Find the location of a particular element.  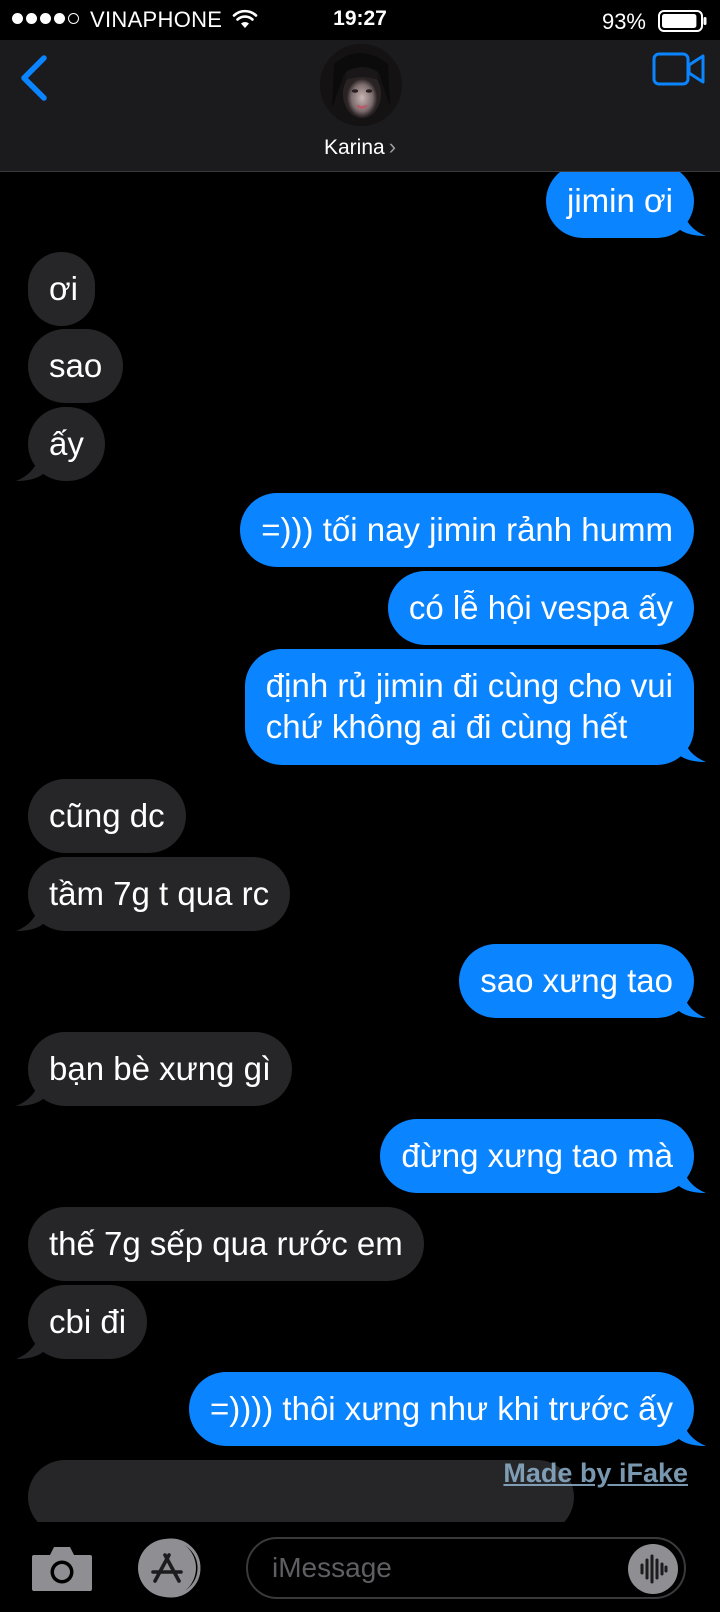

chevron-right-icon: › is located at coordinates (392, 146).